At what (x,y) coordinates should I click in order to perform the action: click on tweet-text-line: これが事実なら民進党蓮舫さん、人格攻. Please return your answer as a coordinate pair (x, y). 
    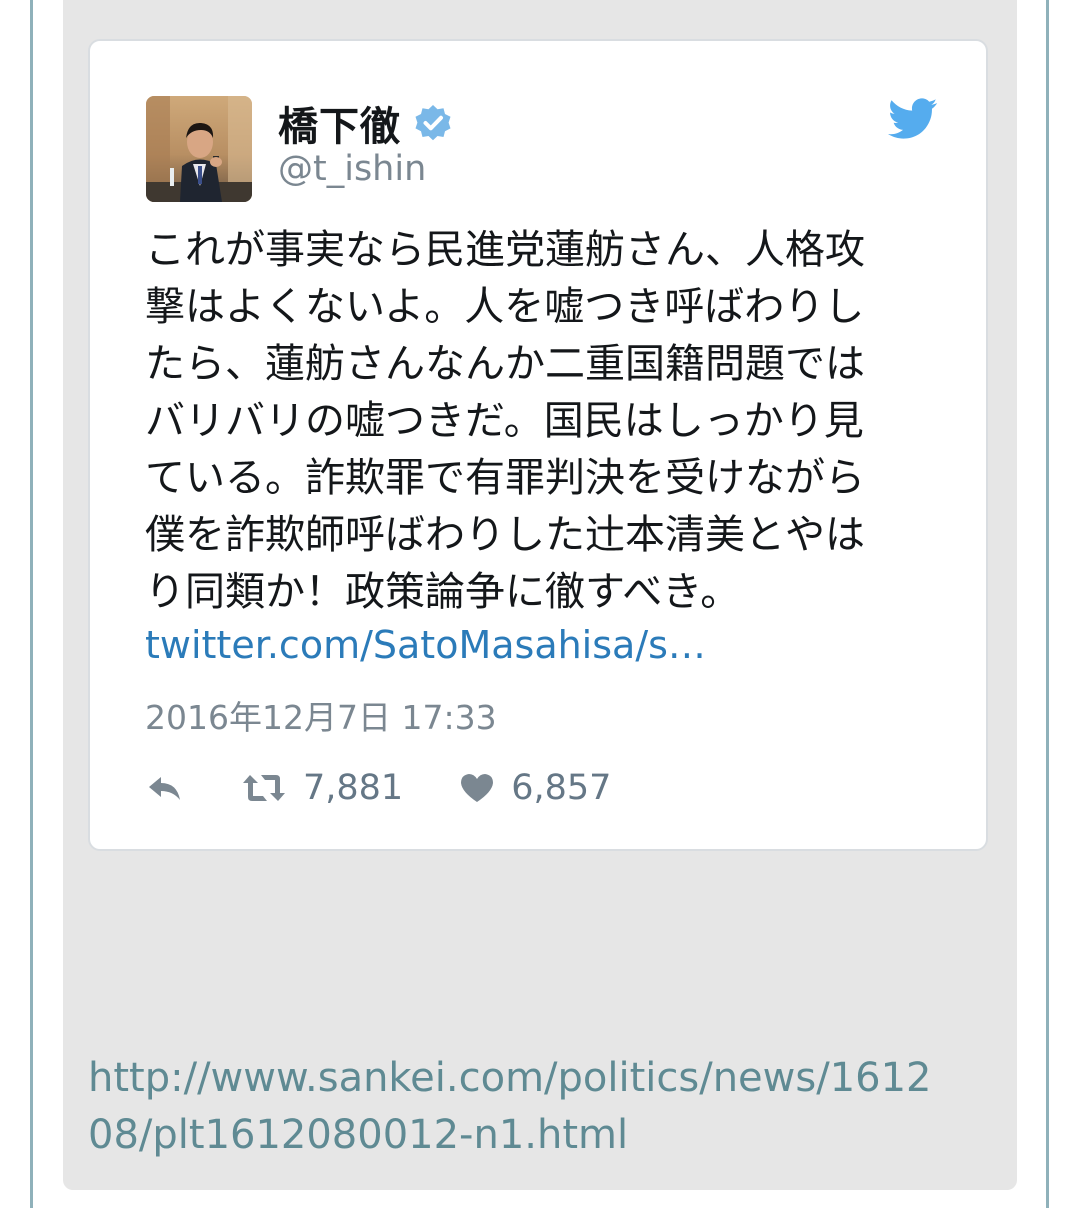
    Looking at the image, I should click on (505, 250).